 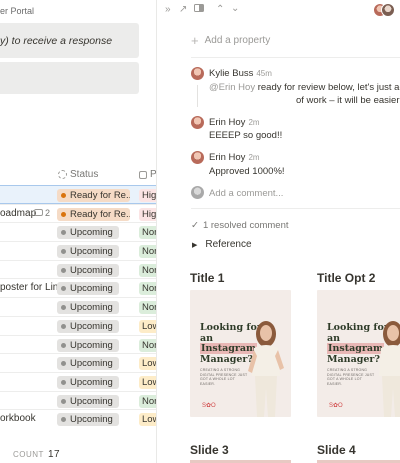 I want to click on resolved-comments-toggle: ✓ 1 resolved comment, so click(x=240, y=225).